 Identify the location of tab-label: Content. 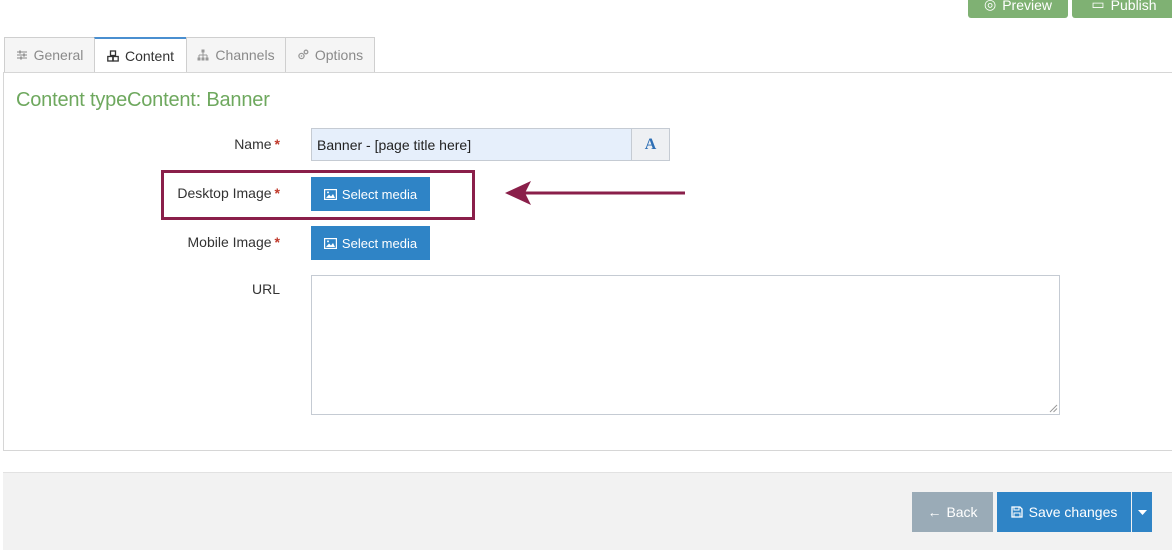
(149, 56).